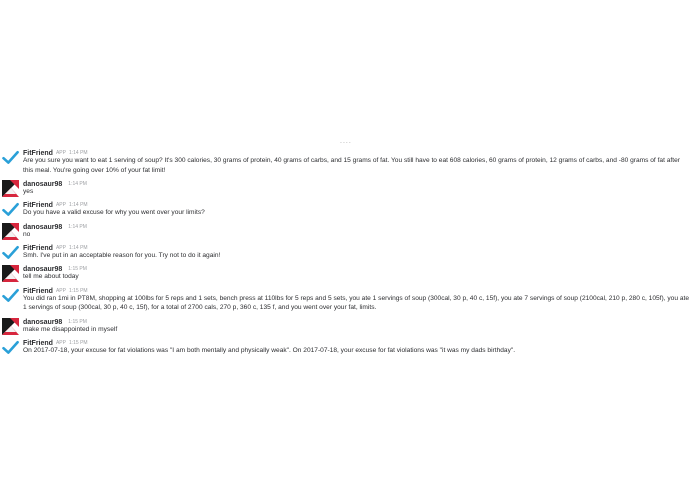 Image resolution: width=695 pixels, height=494 pixels. Describe the element at coordinates (28, 192) in the screenshot. I see `message-text: yes` at that location.